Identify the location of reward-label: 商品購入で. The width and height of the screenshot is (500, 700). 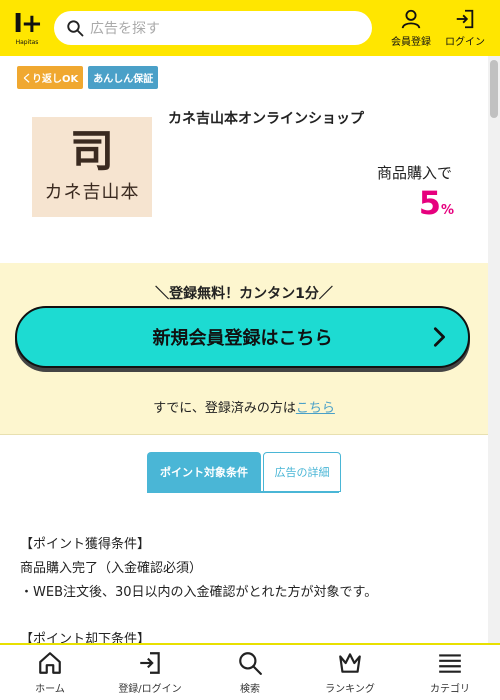
(414, 173).